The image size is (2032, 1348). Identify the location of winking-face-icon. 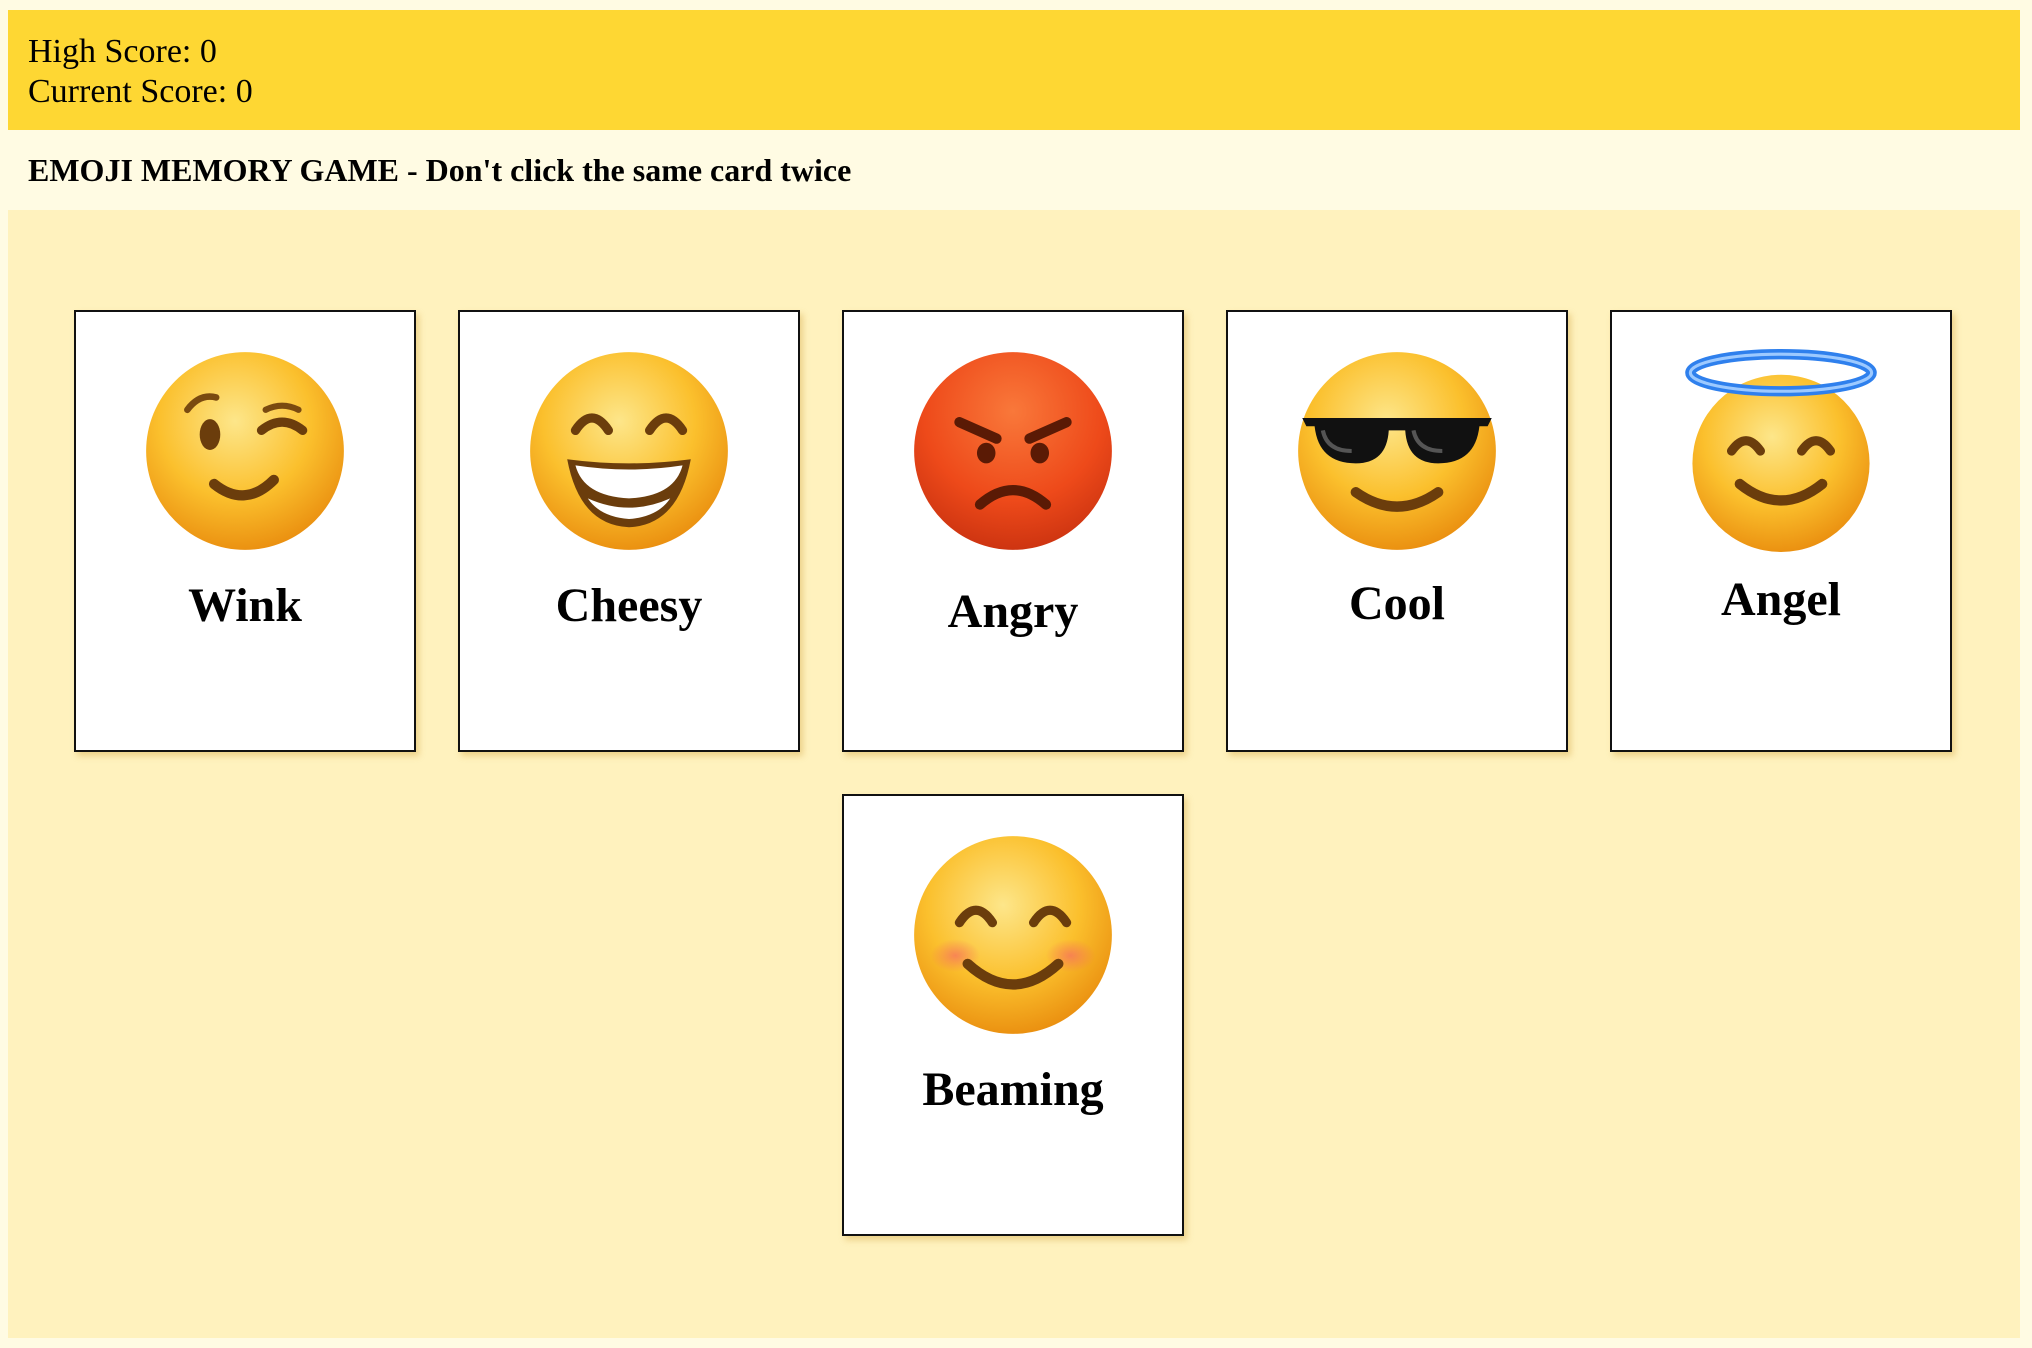
(245, 451).